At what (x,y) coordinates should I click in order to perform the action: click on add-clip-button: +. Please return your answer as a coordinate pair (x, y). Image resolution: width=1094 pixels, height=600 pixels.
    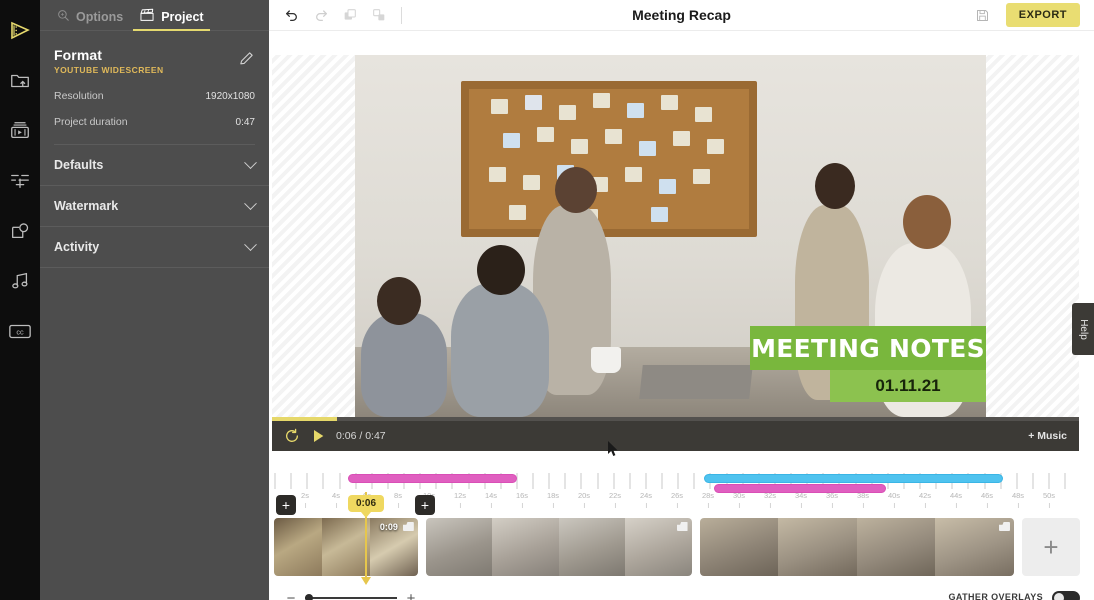
    Looking at the image, I should click on (1050, 547).